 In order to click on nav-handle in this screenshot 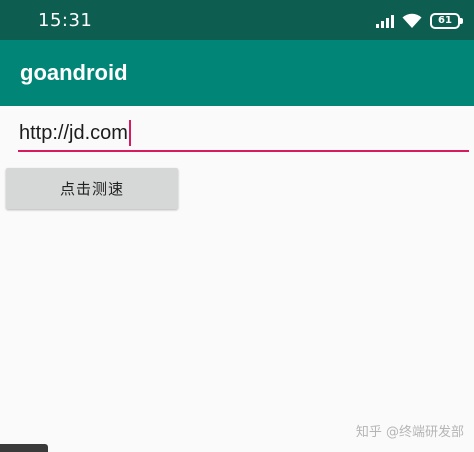, I will do `click(24, 448)`.